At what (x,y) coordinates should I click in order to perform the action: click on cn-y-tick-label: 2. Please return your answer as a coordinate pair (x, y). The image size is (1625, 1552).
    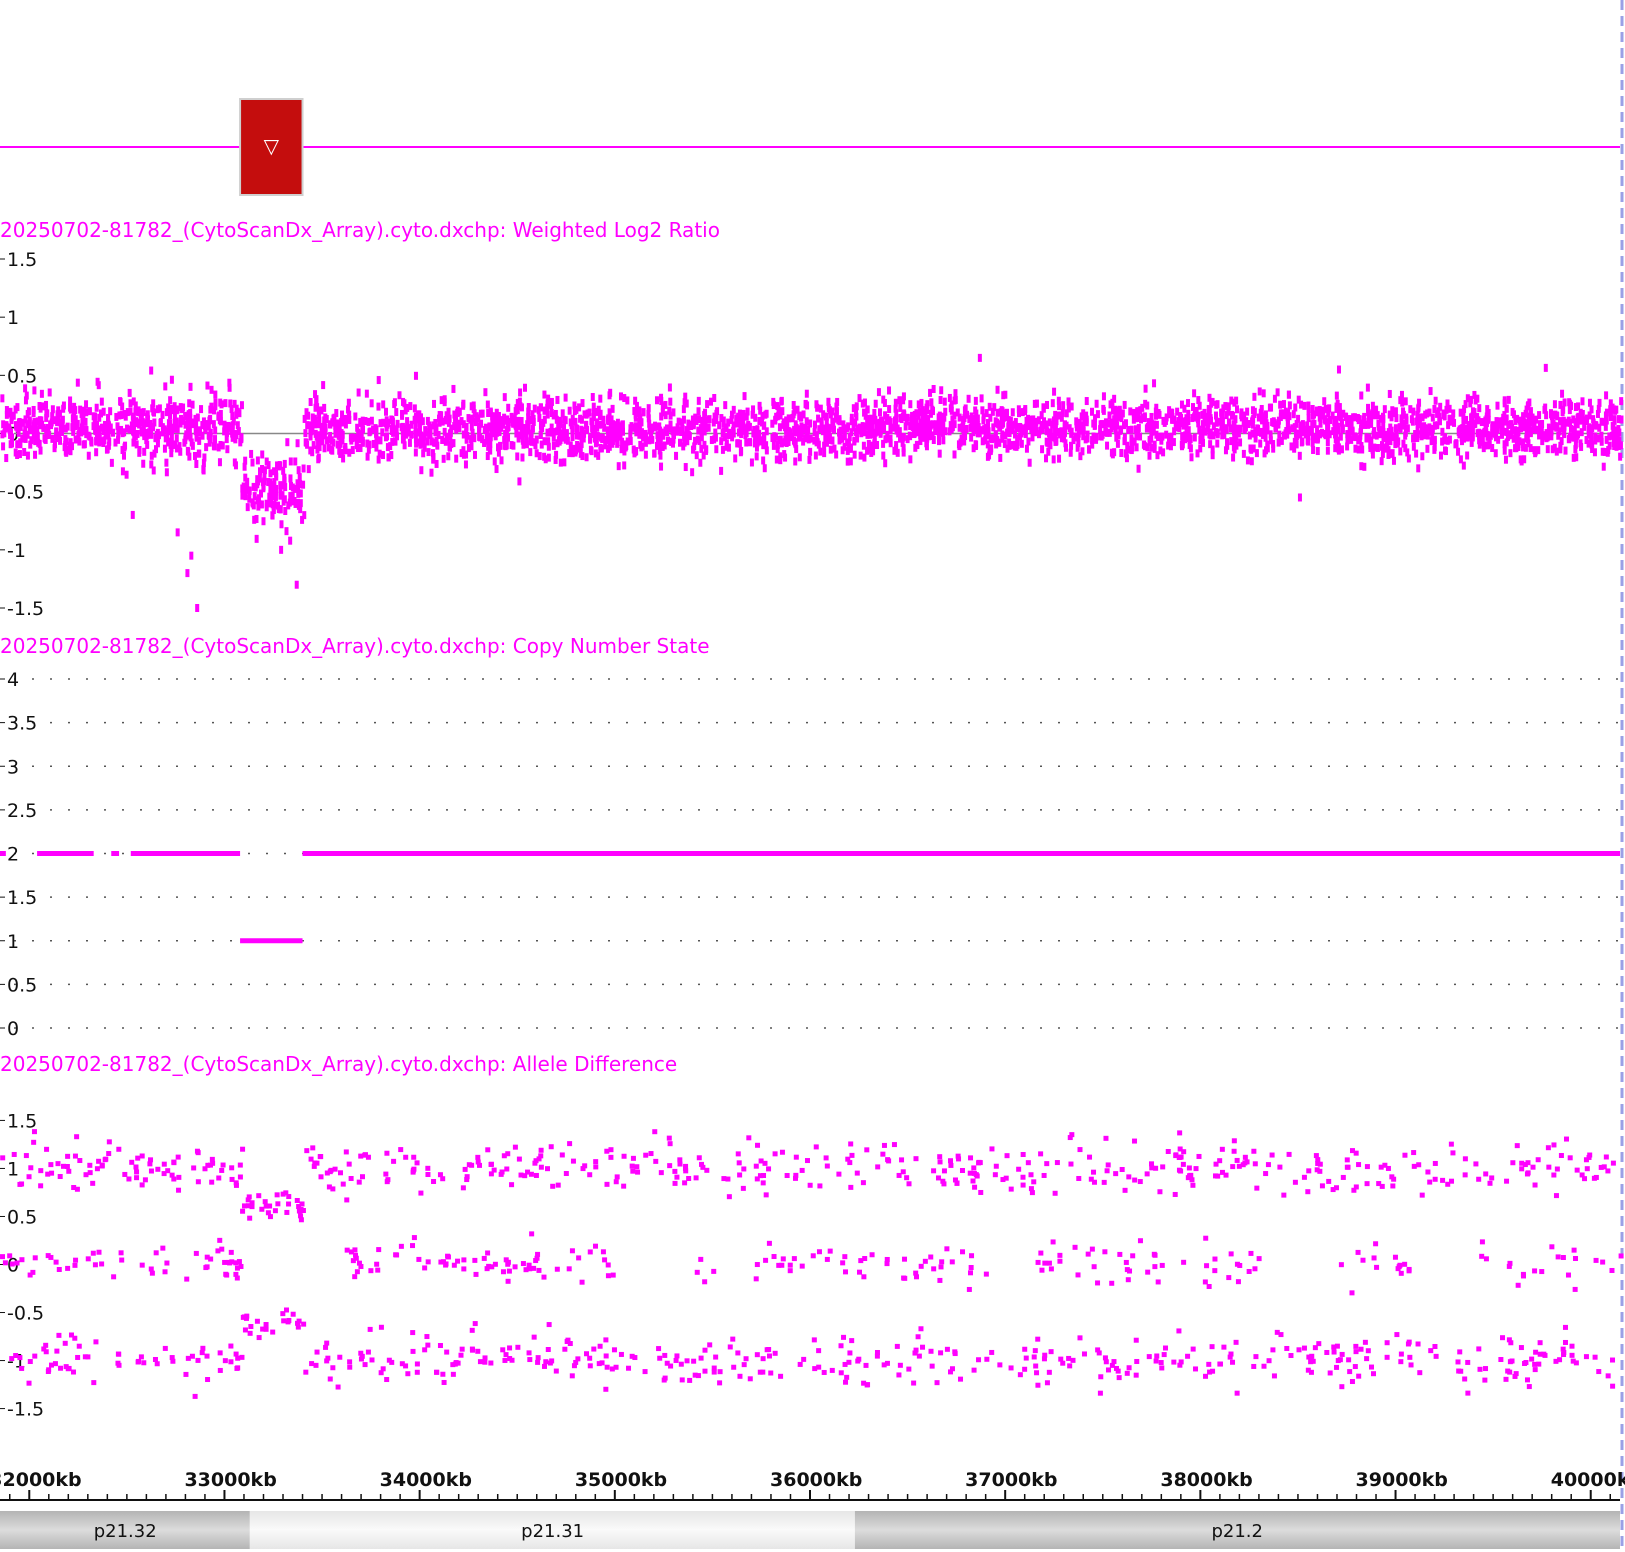
    Looking at the image, I should click on (13, 855).